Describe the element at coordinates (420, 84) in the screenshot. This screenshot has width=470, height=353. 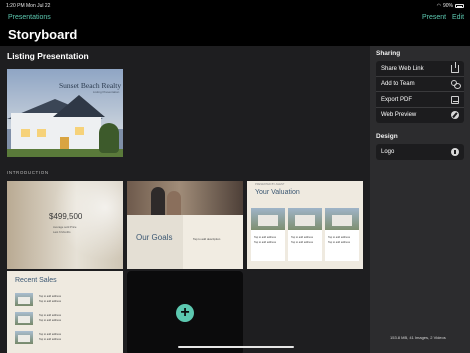
I see `add-to-team-button: Add to Team` at that location.